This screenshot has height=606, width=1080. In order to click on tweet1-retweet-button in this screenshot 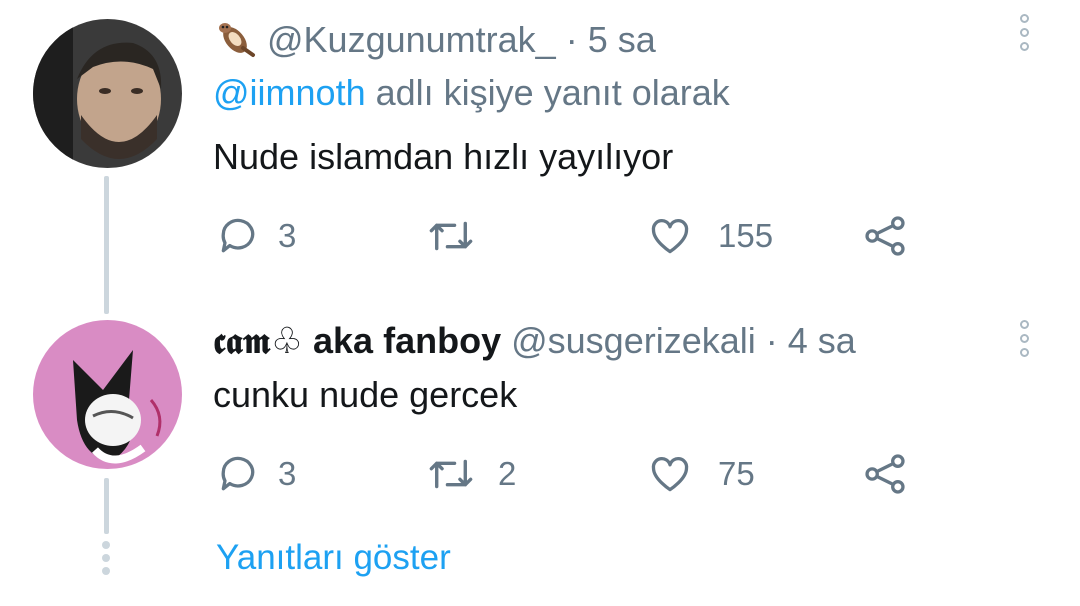, I will do `click(460, 236)`.